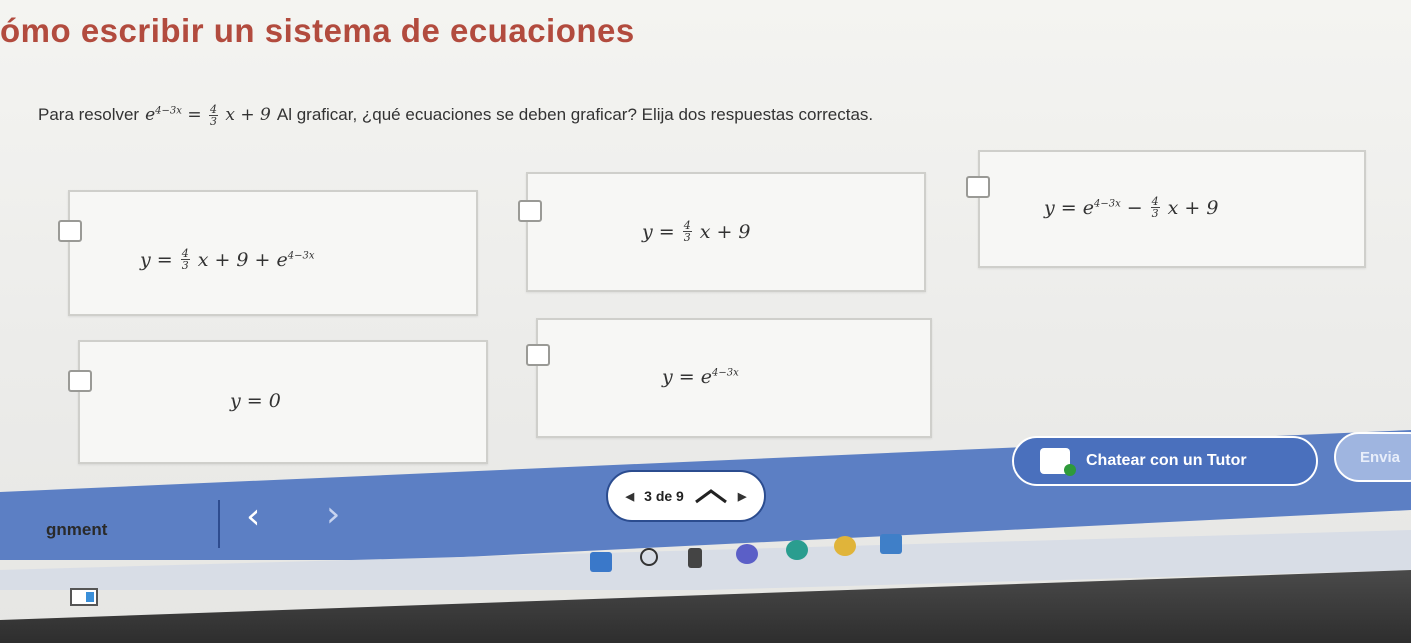  What do you see at coordinates (711, 496) in the screenshot?
I see `chevron-up-icon` at bounding box center [711, 496].